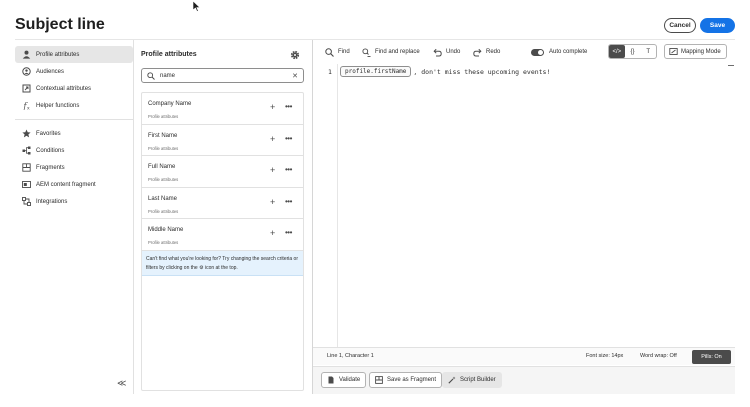 The width and height of the screenshot is (750, 407). I want to click on nav-item-aem-content-fragment: AEM content fragment, so click(74, 184).